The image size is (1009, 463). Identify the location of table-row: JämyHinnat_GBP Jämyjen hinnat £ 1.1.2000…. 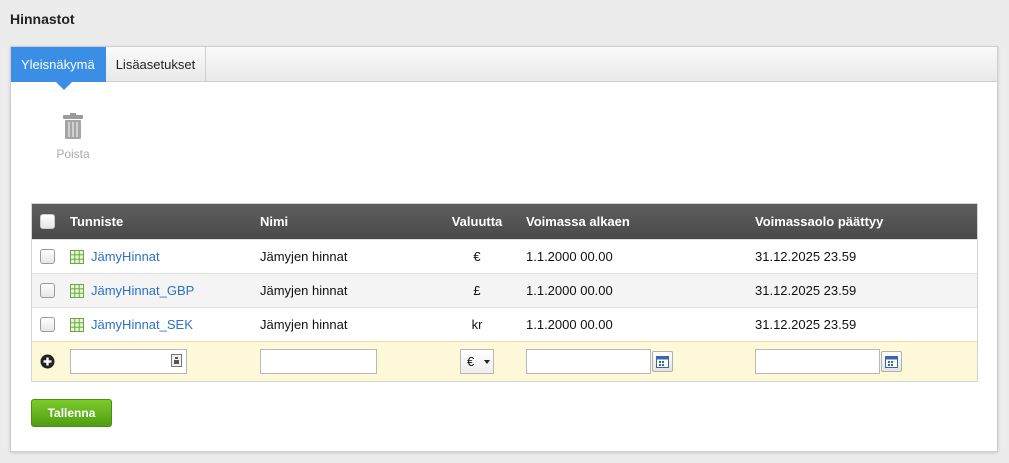
(504, 290).